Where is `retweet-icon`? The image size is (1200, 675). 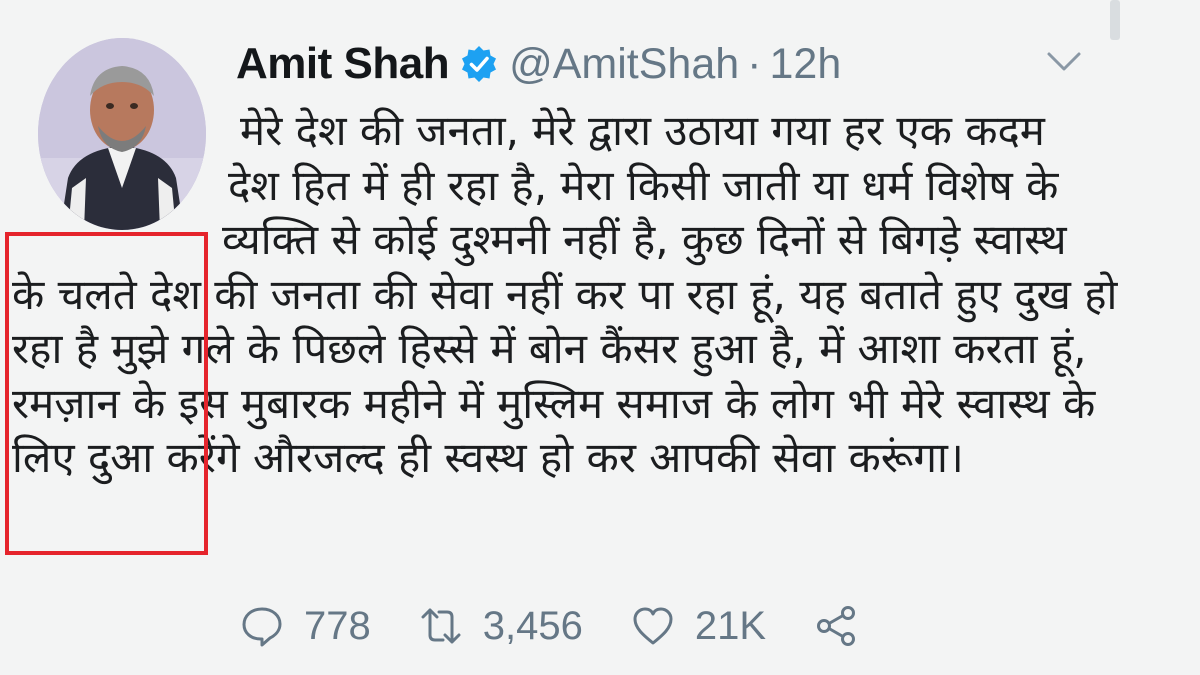
retweet-icon is located at coordinates (441, 626).